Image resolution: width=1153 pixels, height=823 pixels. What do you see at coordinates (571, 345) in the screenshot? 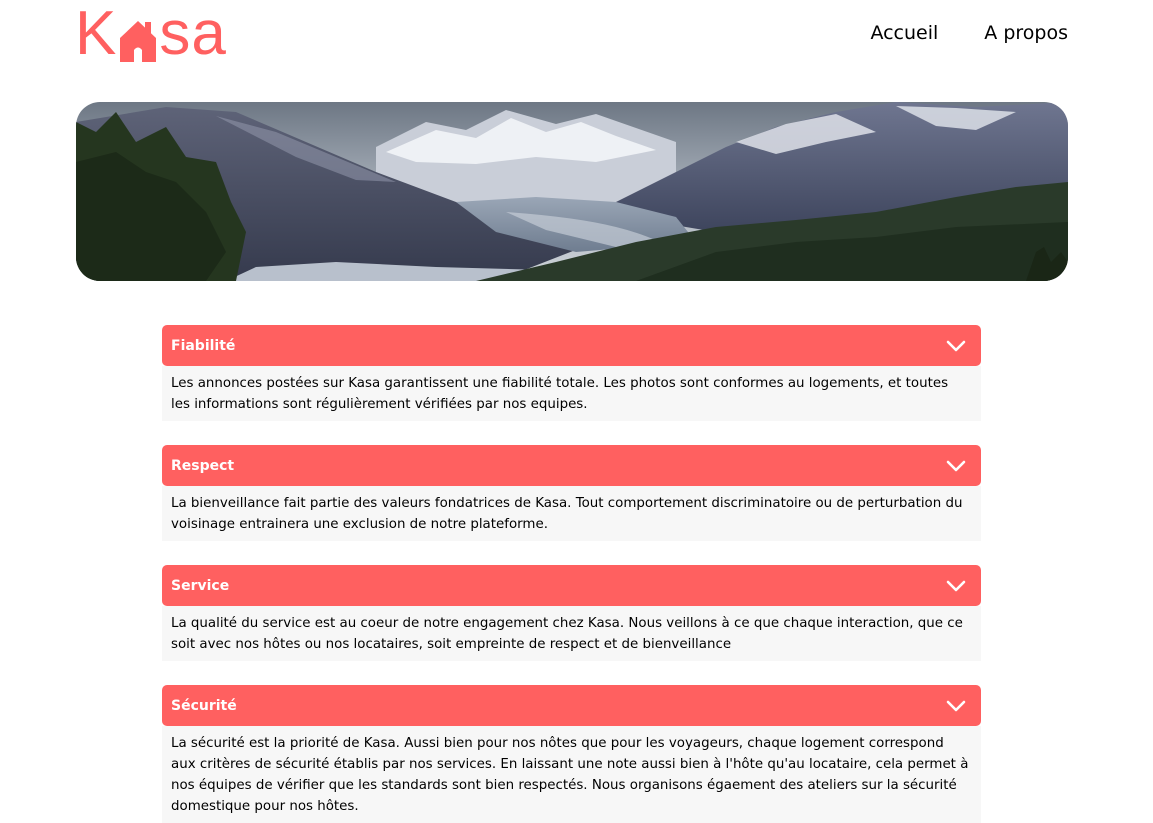
I see `accordion-header-fiabilite: Fiabilité` at bounding box center [571, 345].